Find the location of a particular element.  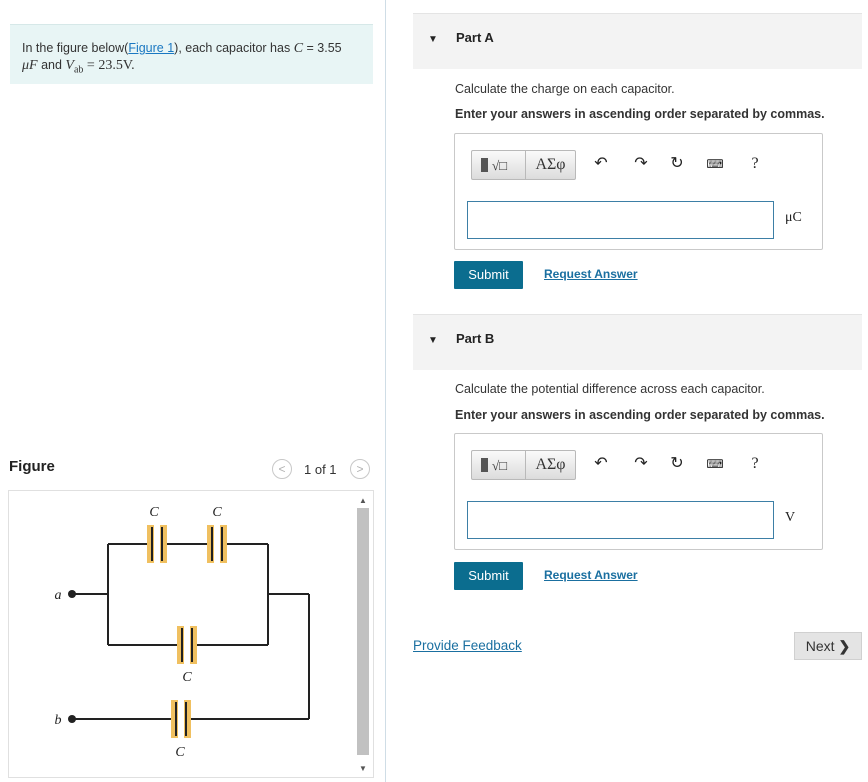

part-a-toolbar: √□ ΑΣφ is located at coordinates (523, 165).